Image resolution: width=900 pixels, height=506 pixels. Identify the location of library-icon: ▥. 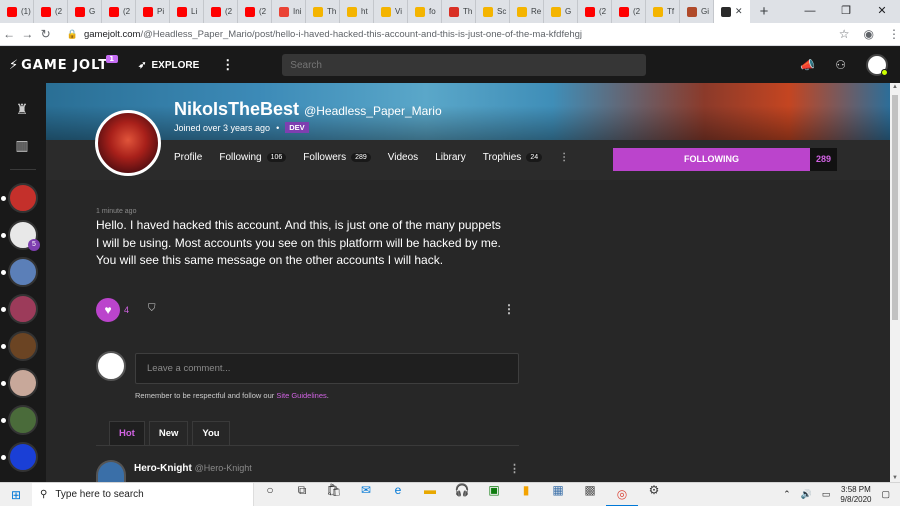
(22, 145).